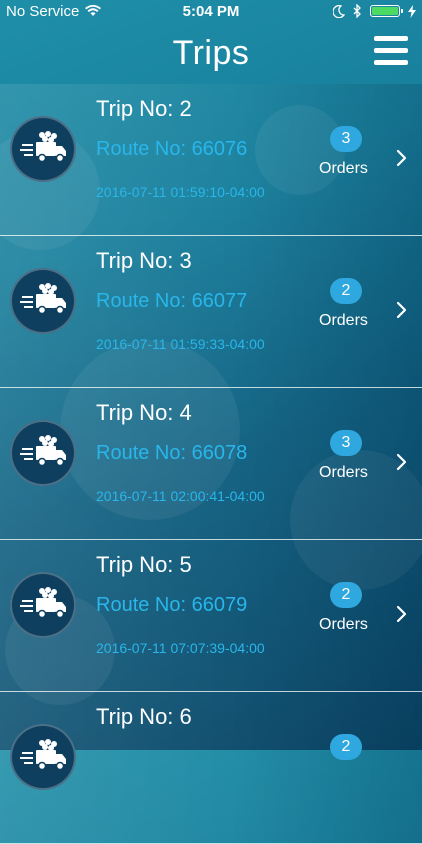 This screenshot has width=422, height=844. Describe the element at coordinates (144, 716) in the screenshot. I see `trip-number: Trip No: 6` at that location.